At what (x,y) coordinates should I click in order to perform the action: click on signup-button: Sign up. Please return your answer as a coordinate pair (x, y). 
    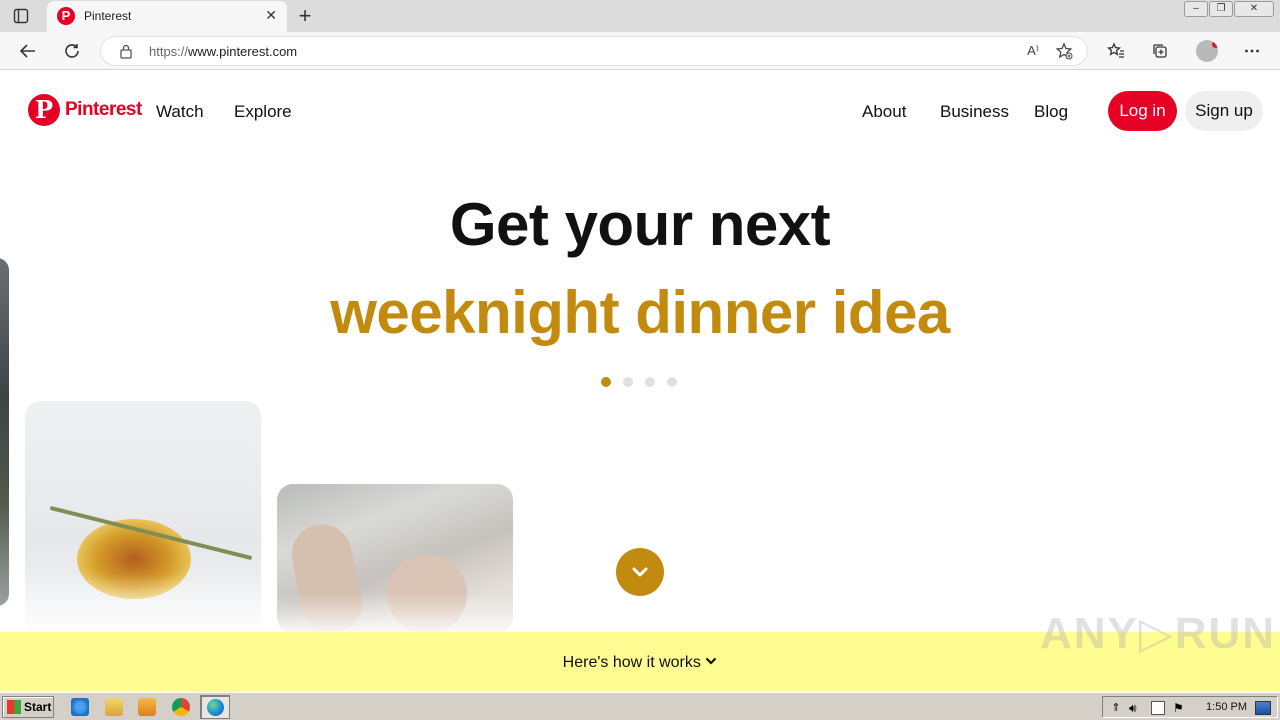
    Looking at the image, I should click on (1224, 111).